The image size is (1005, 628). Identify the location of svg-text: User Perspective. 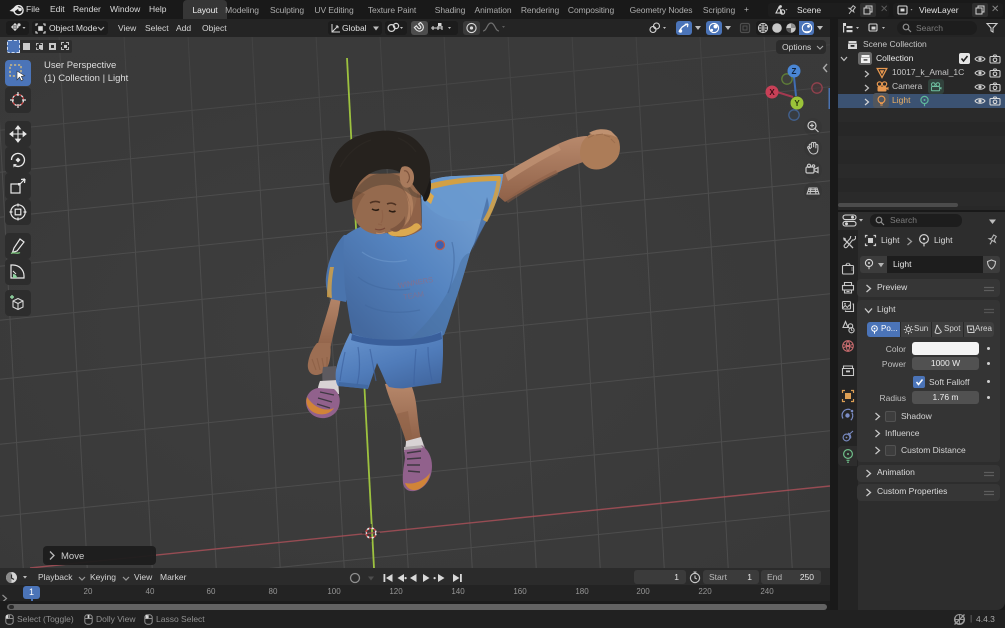
(80, 65).